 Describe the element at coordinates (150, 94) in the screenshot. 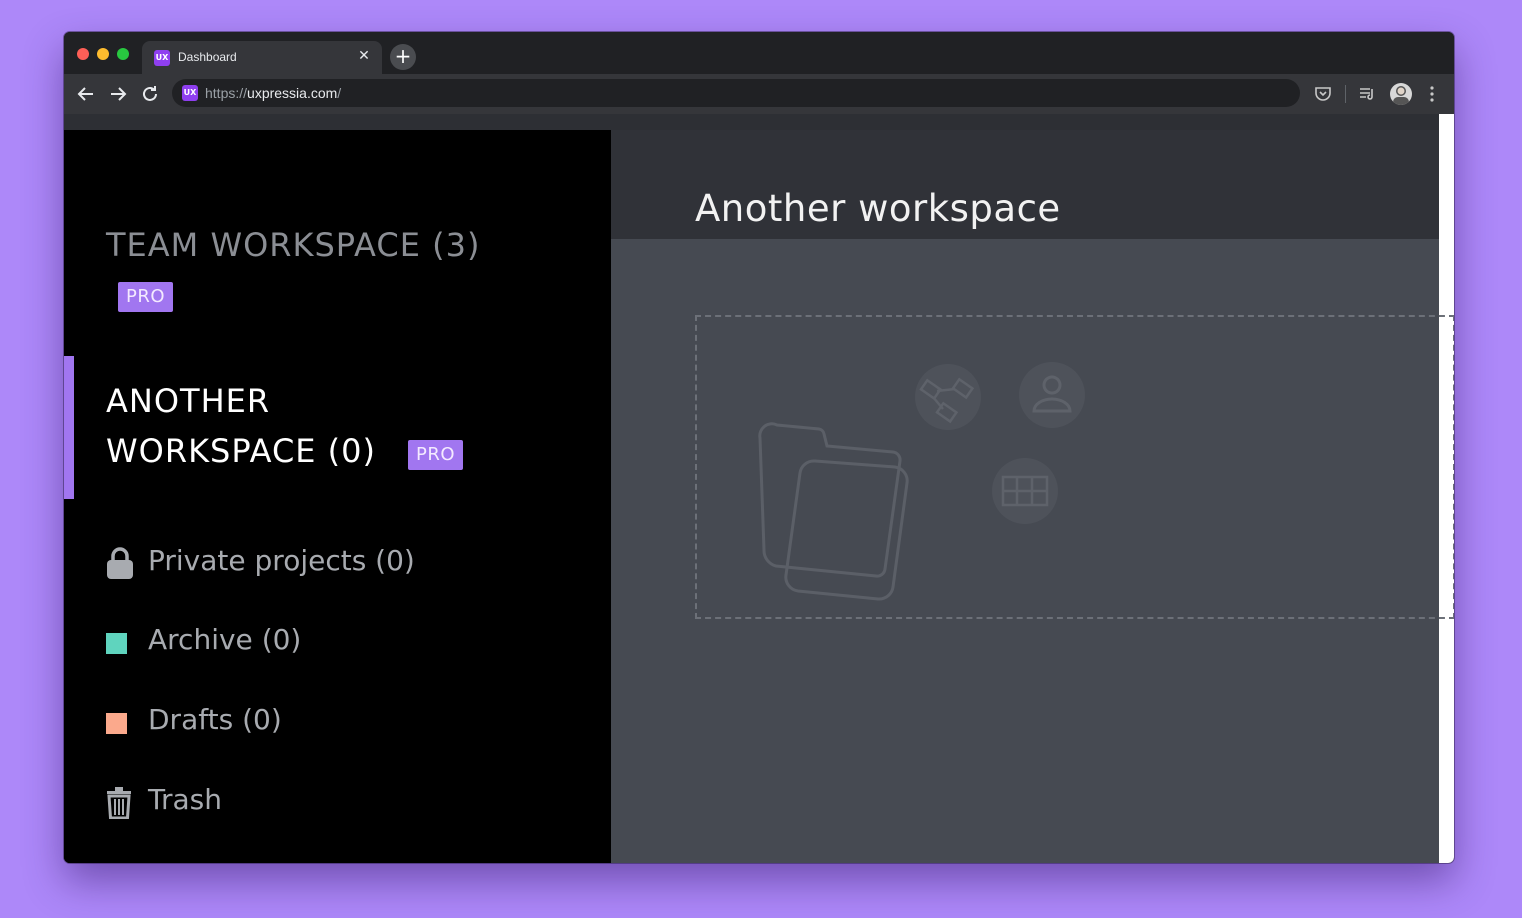

I see `reload-icon` at that location.